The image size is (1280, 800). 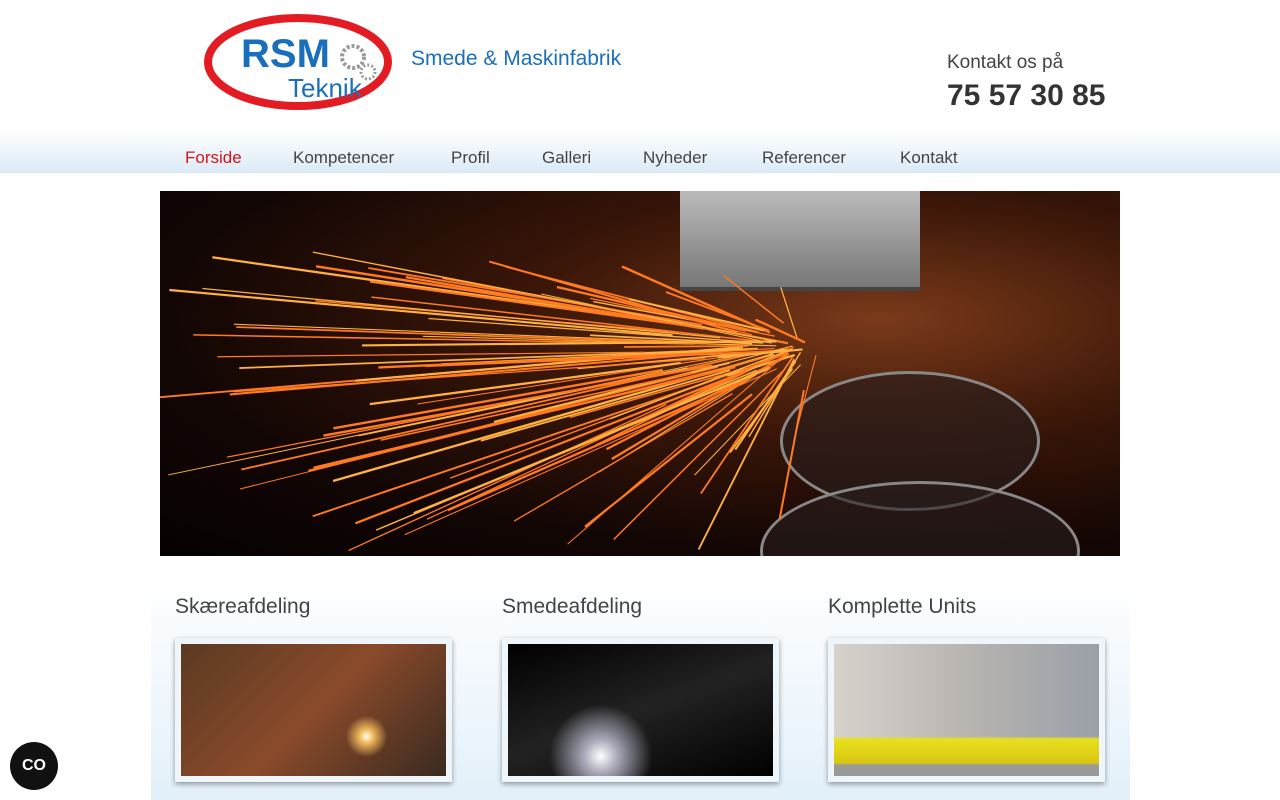 I want to click on rsm-teknik-logo: RSM Teknik, so click(x=298, y=62).